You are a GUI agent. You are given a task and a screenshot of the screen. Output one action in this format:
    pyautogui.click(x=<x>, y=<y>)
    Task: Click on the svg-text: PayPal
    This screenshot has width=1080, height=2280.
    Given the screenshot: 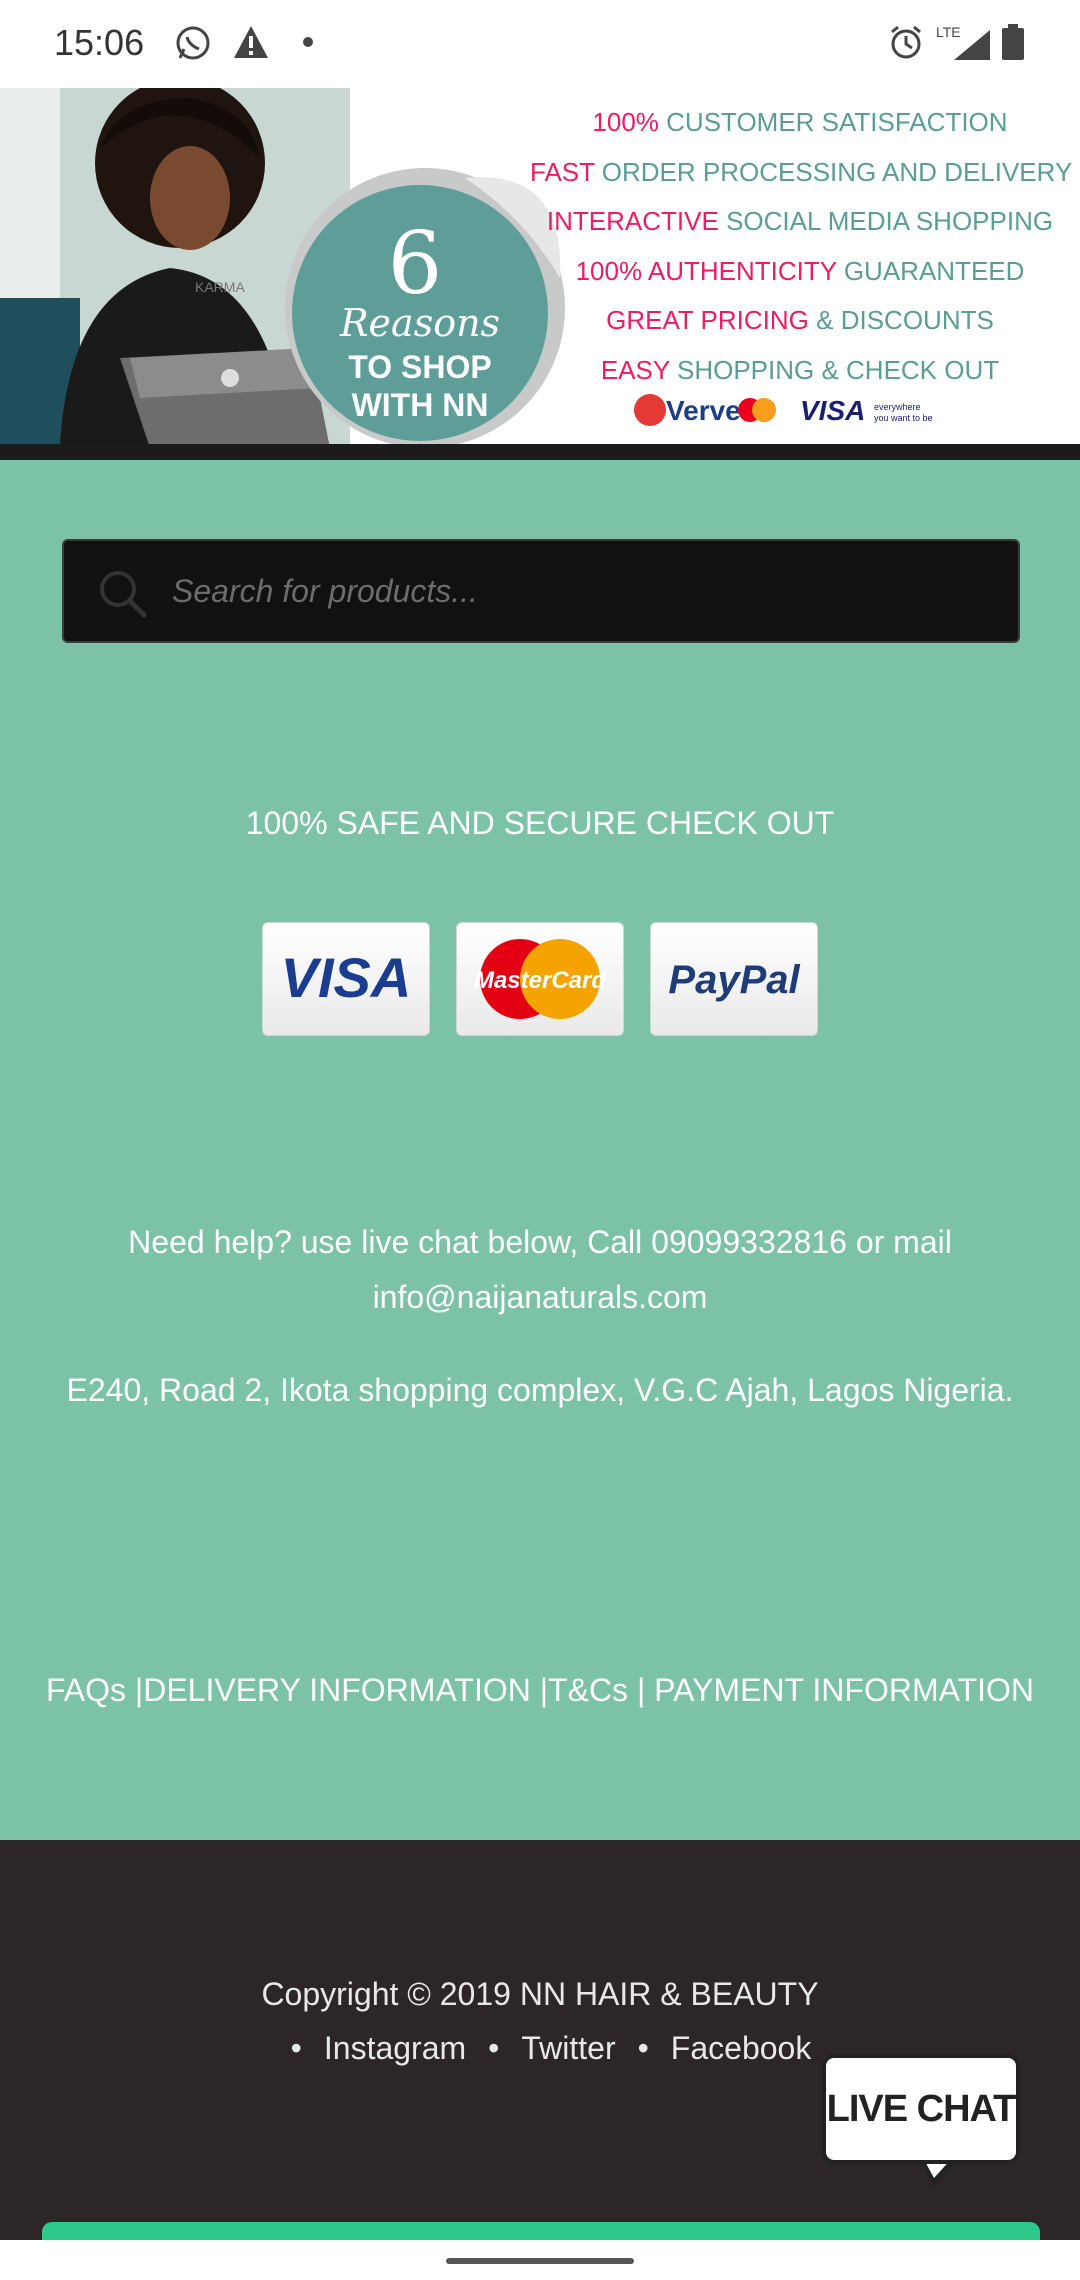 What is the action you would take?
    pyautogui.click(x=734, y=980)
    